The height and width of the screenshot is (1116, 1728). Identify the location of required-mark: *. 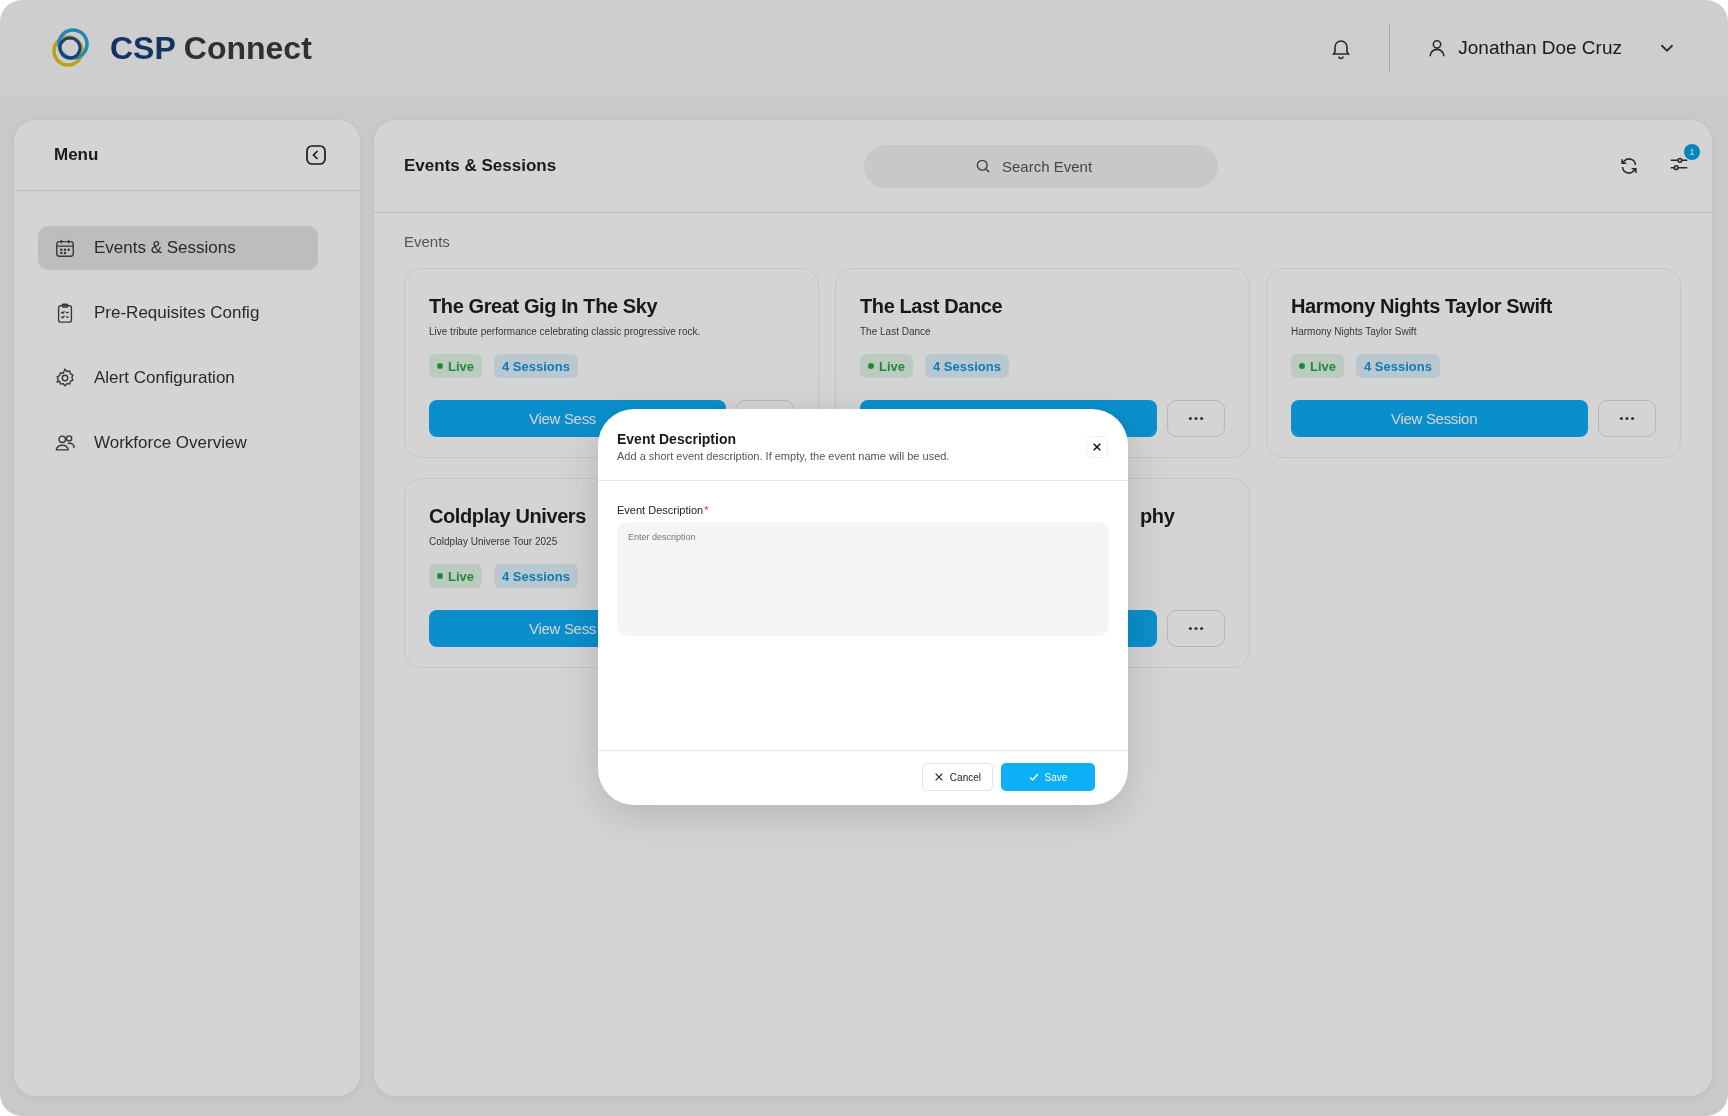
(706, 510).